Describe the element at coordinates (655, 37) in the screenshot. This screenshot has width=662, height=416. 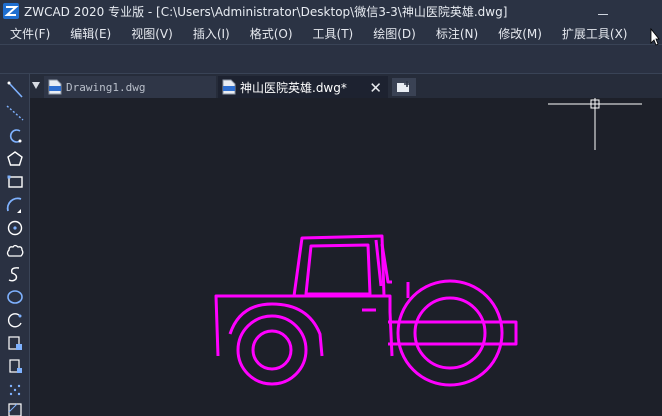
I see `mouse-cursor-icon` at that location.